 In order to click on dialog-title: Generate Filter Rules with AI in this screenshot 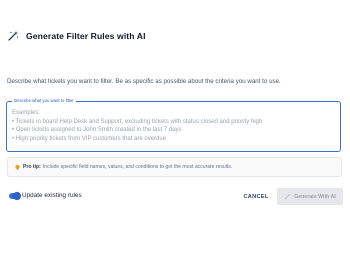, I will do `click(86, 36)`.